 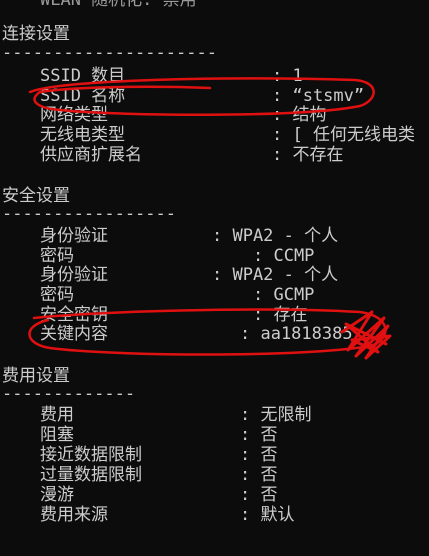 I want to click on row-value: : 默认, so click(x=267, y=515).